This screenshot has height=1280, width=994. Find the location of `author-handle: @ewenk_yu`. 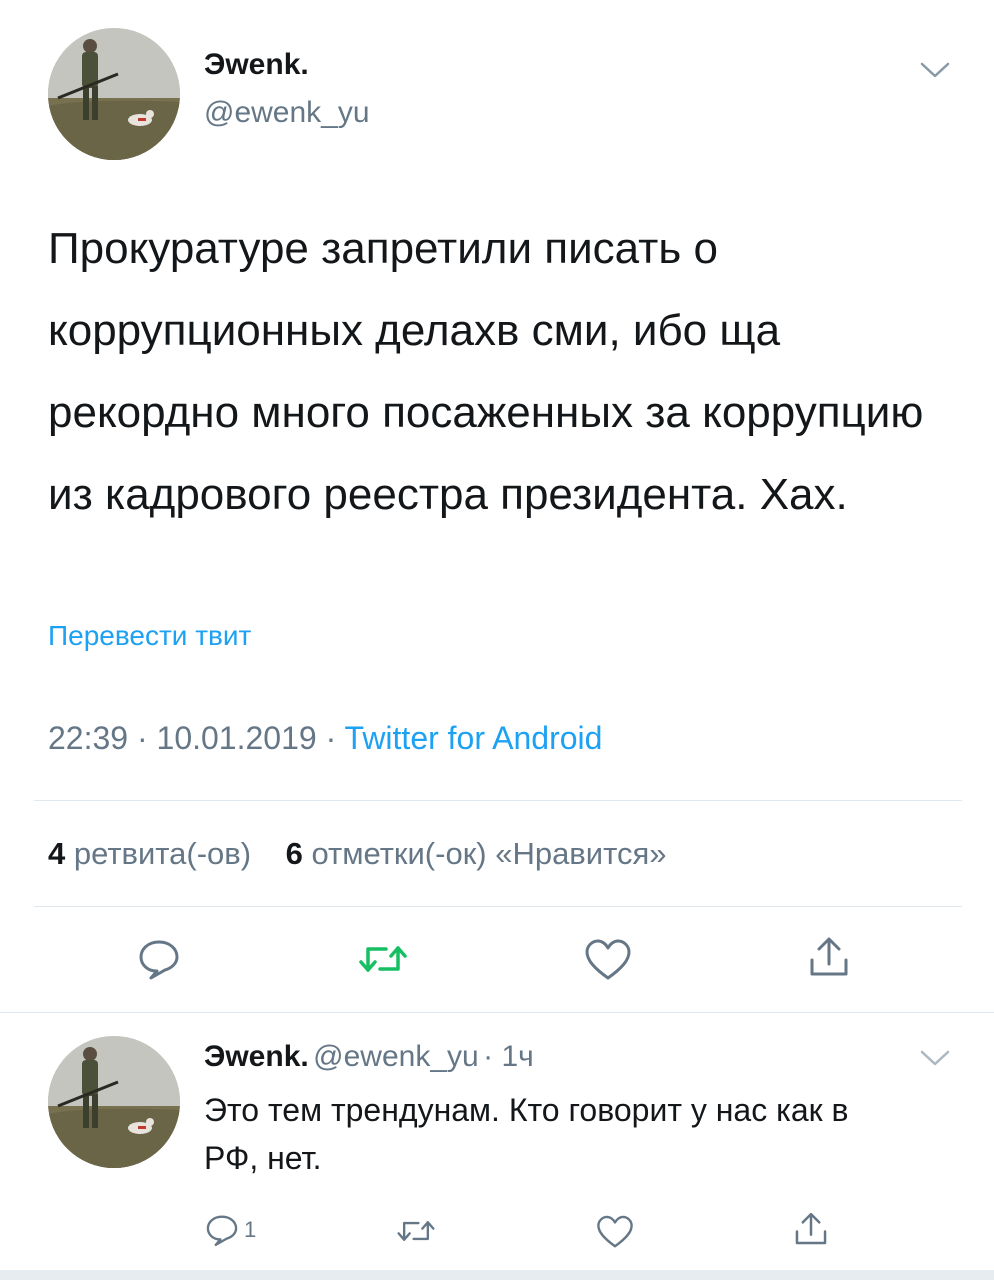

author-handle: @ewenk_yu is located at coordinates (287, 113).